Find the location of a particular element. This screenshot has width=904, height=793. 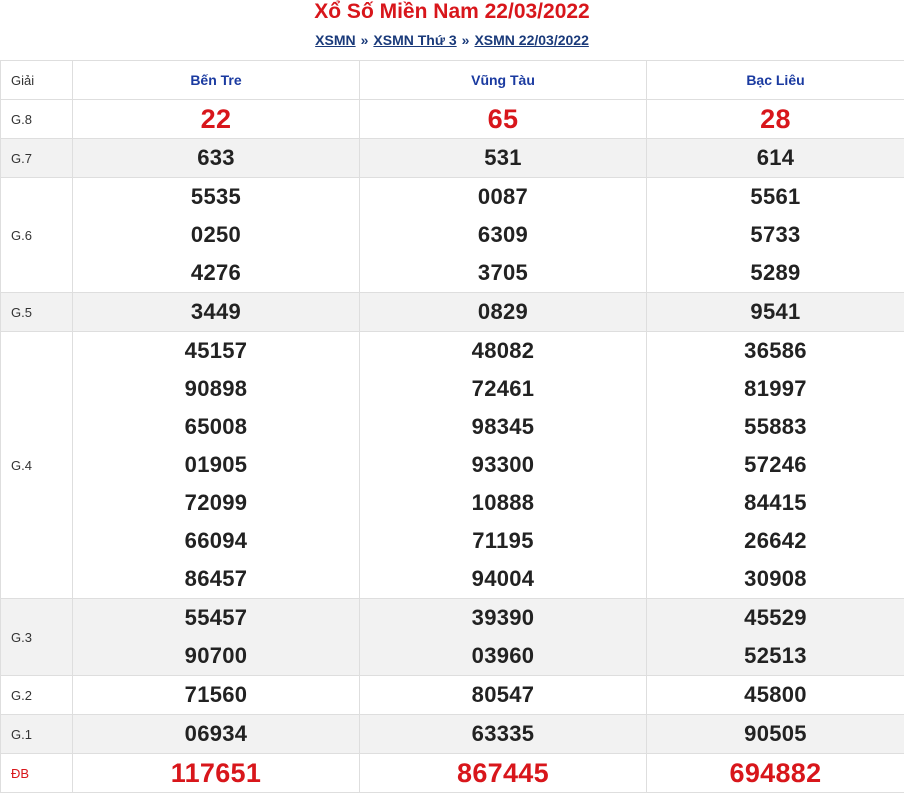

result-number: 72099 is located at coordinates (216, 503).